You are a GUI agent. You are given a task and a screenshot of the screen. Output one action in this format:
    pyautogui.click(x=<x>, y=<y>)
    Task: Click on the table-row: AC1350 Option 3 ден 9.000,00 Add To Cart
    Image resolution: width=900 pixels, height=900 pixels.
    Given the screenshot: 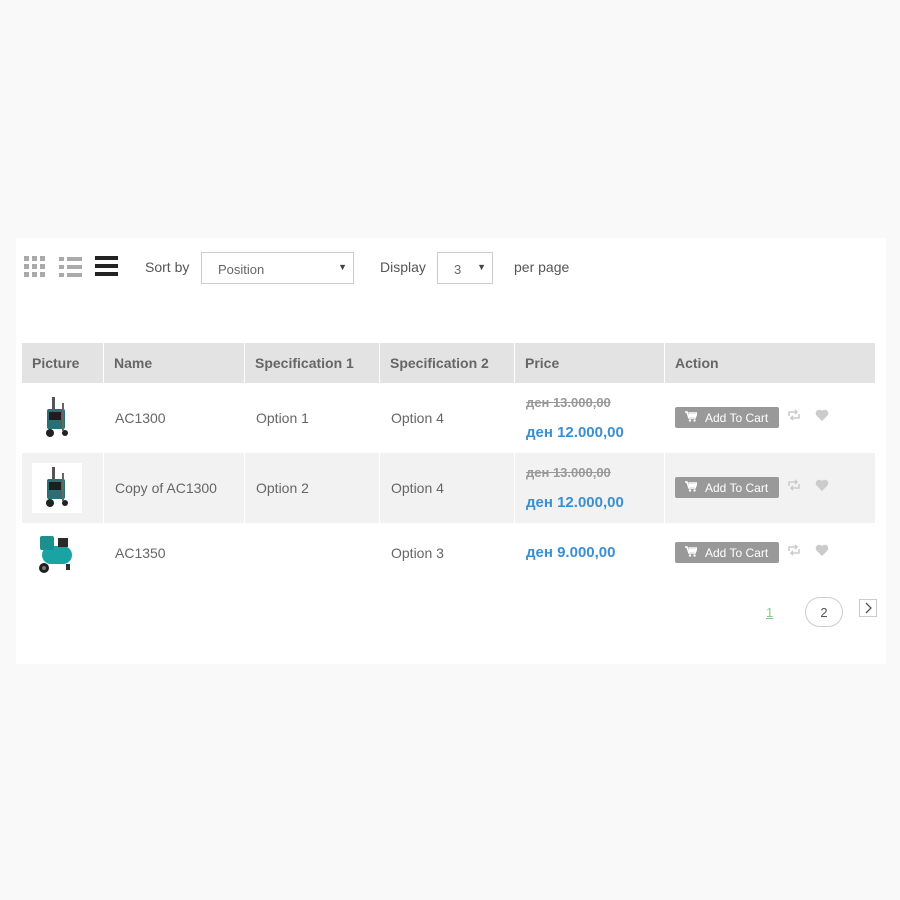 What is the action you would take?
    pyautogui.click(x=448, y=553)
    